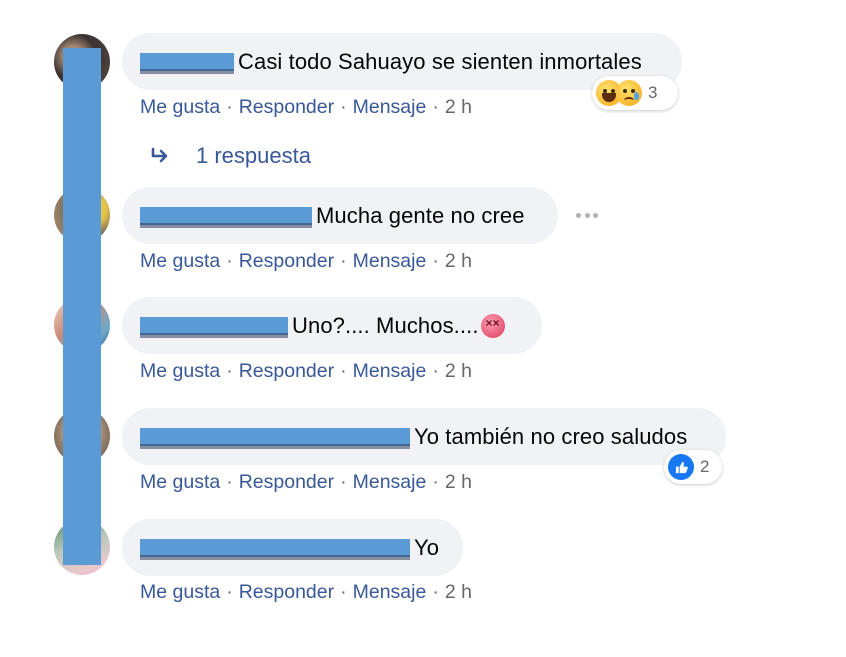 The height and width of the screenshot is (657, 846). I want to click on comment-bubble: Yo, so click(292, 547).